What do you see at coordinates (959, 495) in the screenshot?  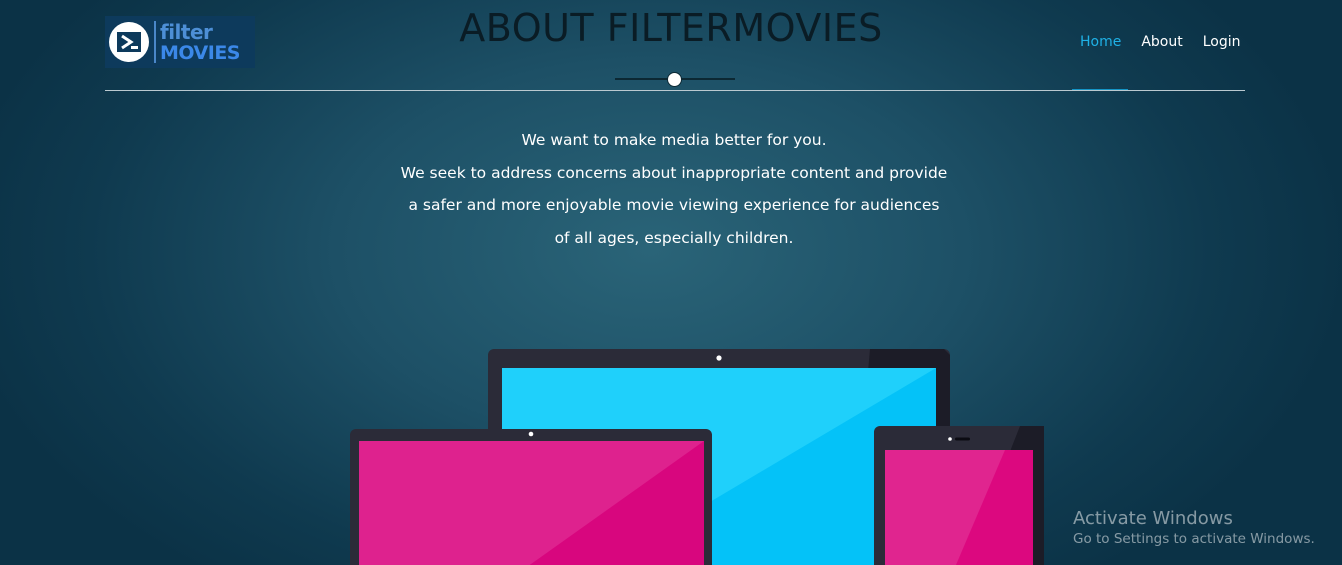 I see `tablet-illustration` at bounding box center [959, 495].